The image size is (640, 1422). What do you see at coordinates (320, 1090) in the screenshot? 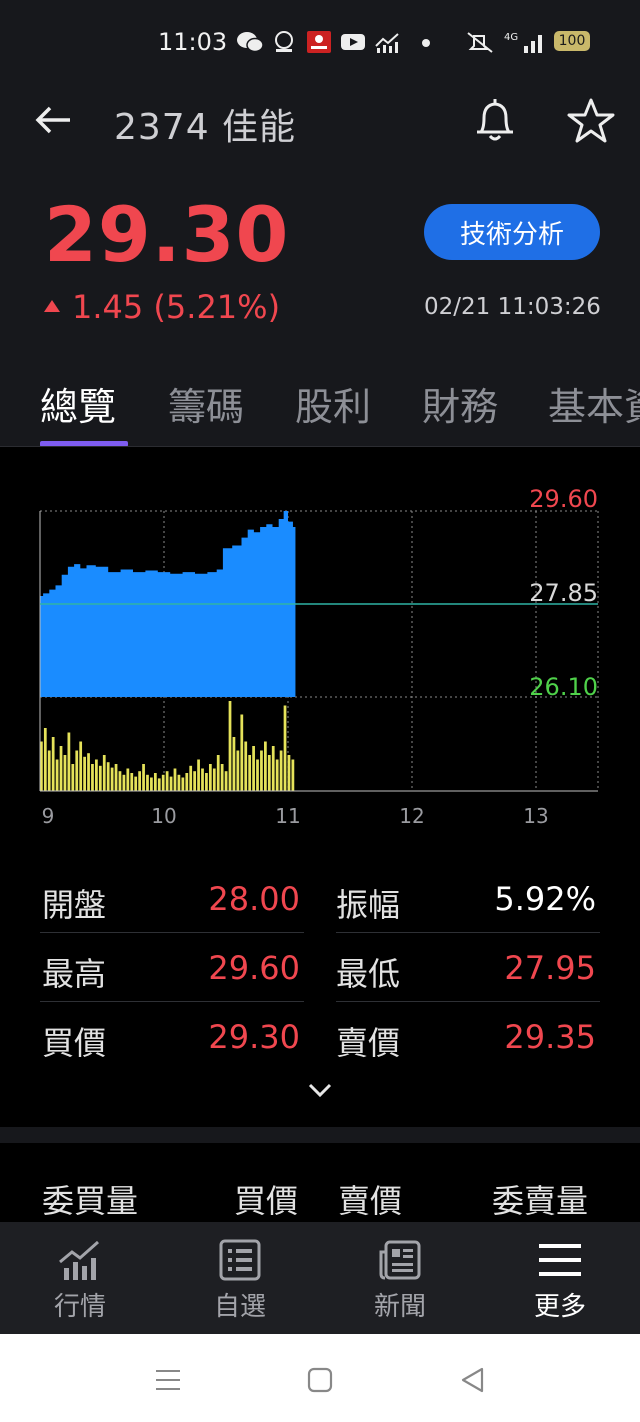
I see `chevron-down-icon` at bounding box center [320, 1090].